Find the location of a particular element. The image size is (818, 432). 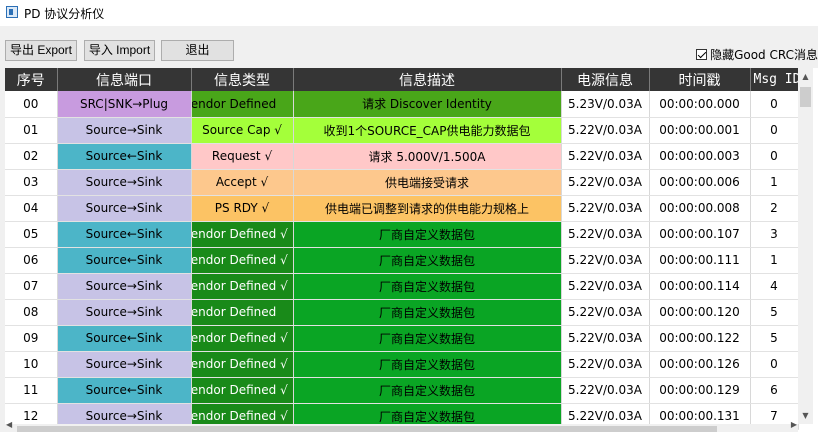

header-port: 信息端口 is located at coordinates (124, 79).